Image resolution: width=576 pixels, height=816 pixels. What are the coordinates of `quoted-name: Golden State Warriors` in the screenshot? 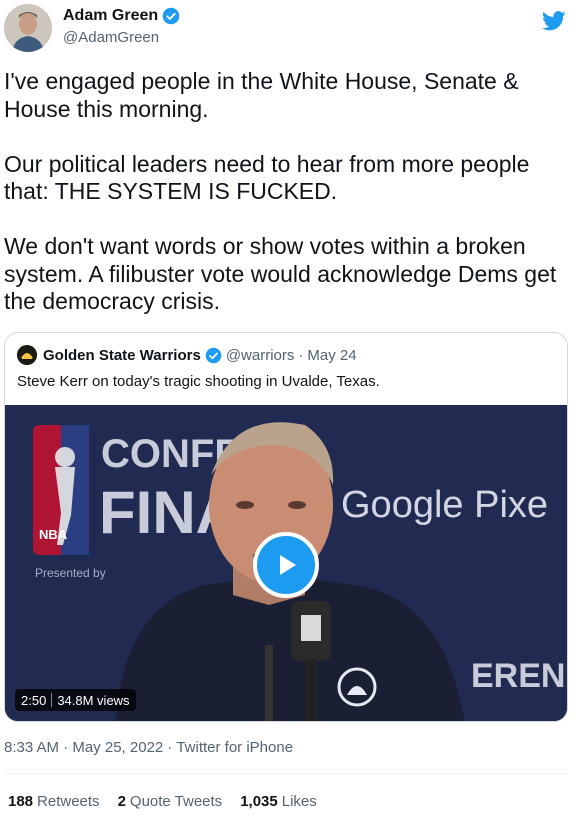 It's located at (122, 355).